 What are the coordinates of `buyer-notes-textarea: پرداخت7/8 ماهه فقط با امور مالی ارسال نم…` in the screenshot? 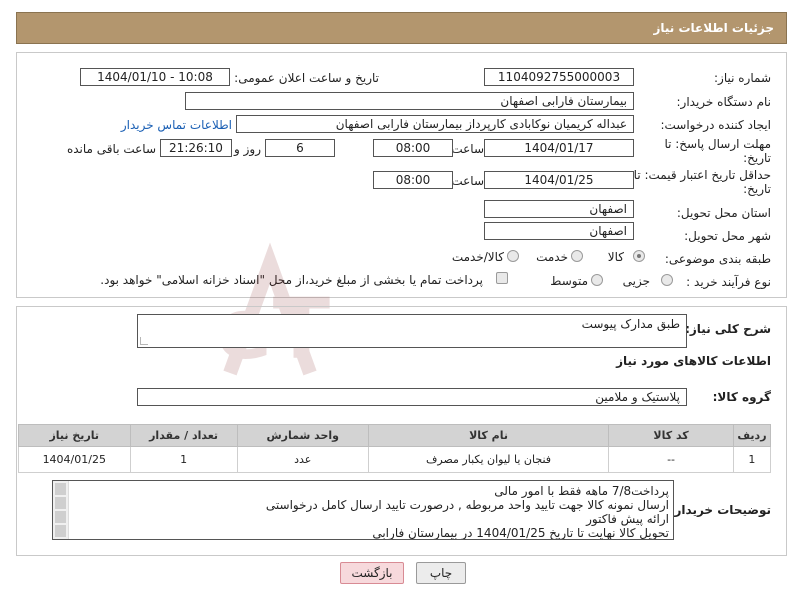 It's located at (363, 510).